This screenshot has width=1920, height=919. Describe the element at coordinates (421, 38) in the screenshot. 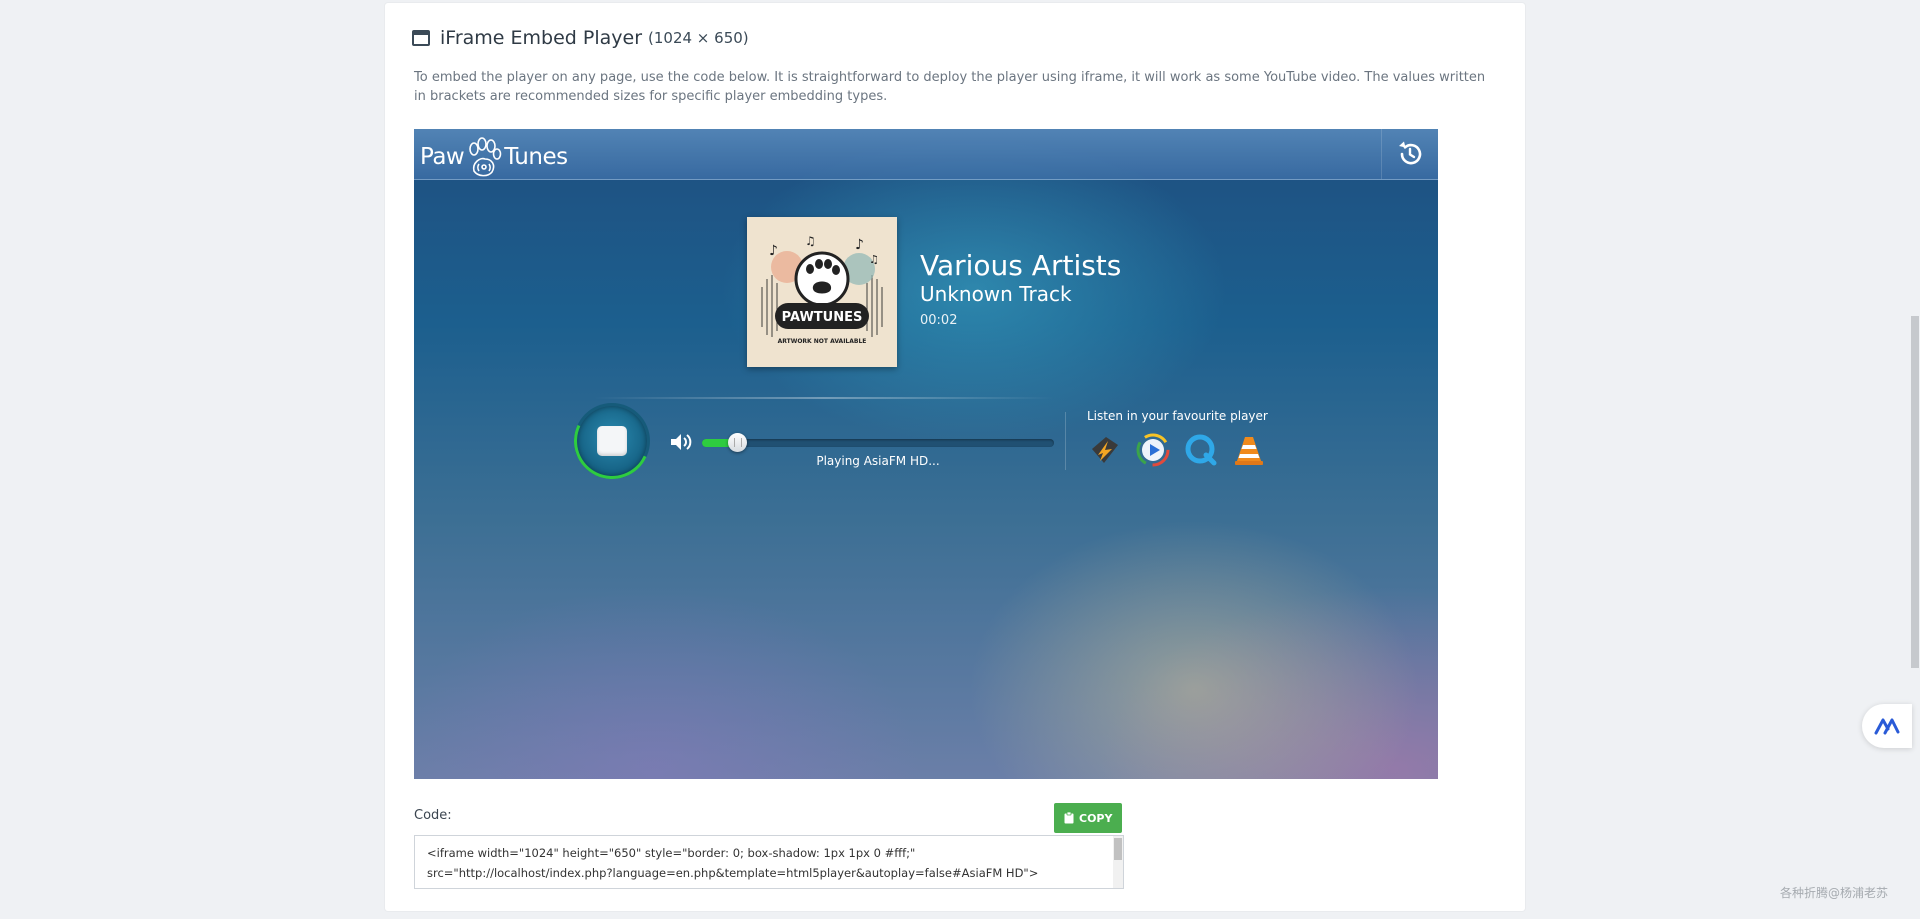

I see `browser-window-icon` at that location.